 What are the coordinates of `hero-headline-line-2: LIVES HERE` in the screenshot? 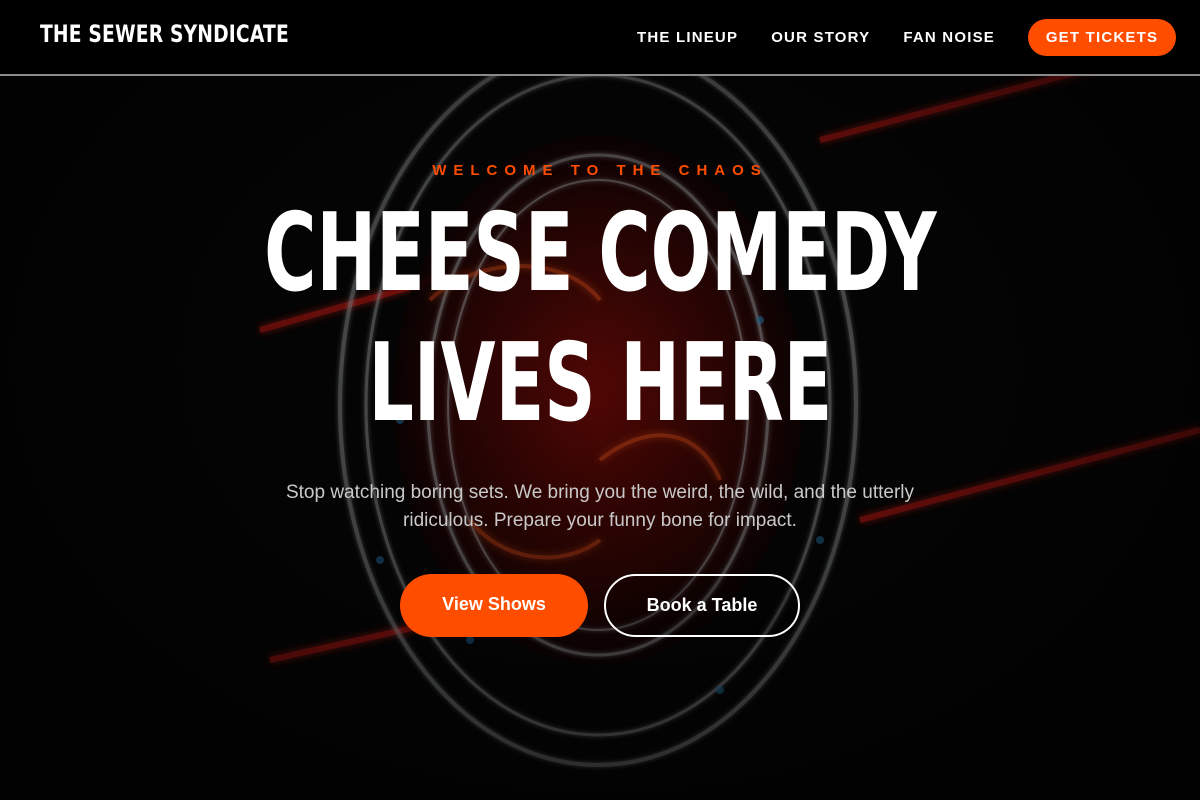 It's located at (600, 384).